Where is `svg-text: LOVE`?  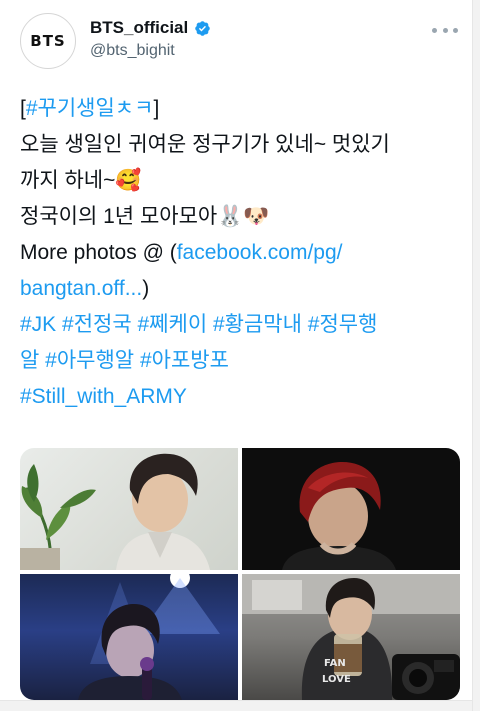
svg-text: LOVE is located at coordinates (336, 679).